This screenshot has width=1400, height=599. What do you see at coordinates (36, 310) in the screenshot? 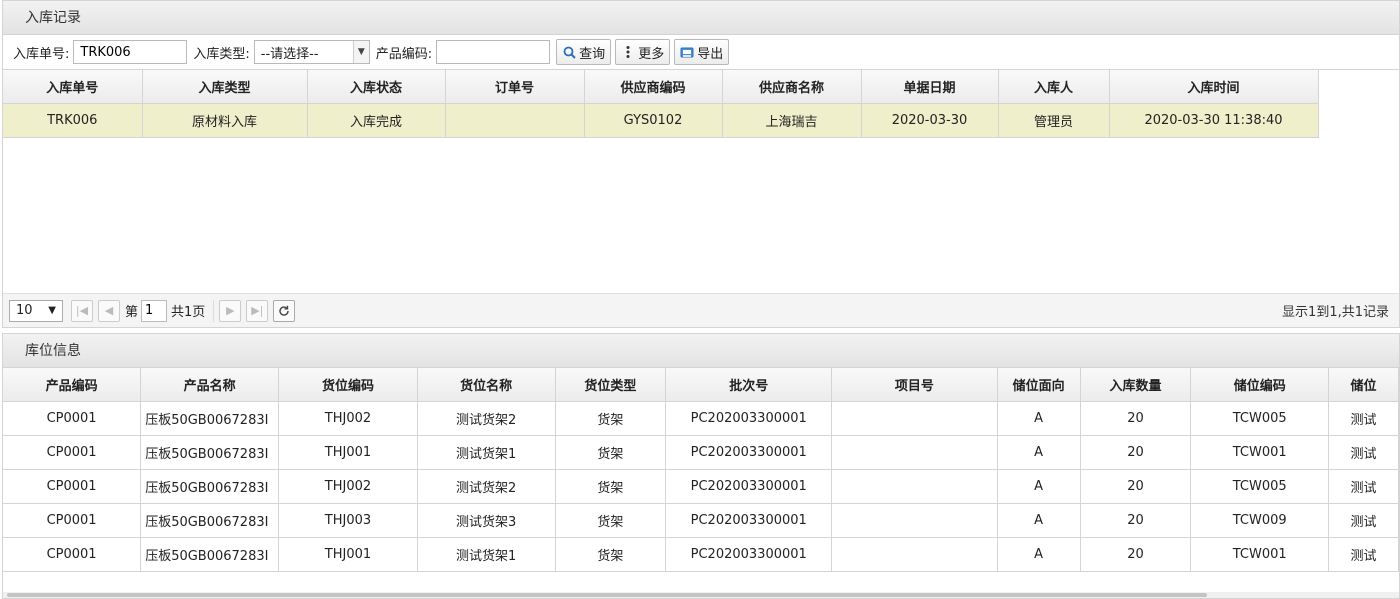
I see `page-size-select: 10 ▼` at bounding box center [36, 310].